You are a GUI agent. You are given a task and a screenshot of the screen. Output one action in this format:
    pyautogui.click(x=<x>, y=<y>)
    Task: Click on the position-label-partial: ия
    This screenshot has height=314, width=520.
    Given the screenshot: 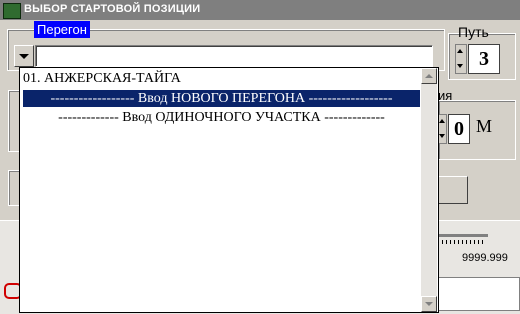 What is the action you would take?
    pyautogui.click(x=445, y=95)
    